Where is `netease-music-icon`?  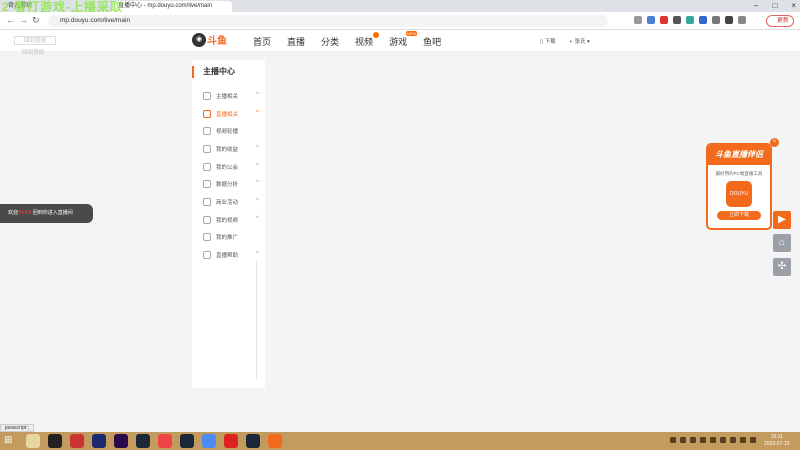
netease-music-icon is located at coordinates (231, 441).